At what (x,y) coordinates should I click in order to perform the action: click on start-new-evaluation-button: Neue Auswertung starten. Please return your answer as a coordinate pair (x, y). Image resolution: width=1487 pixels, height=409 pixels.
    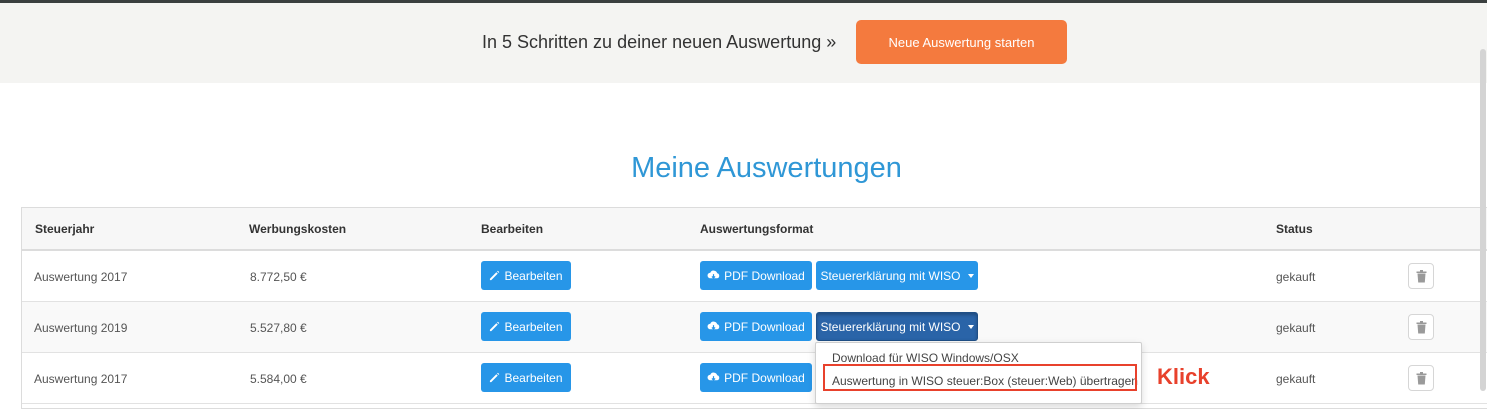
    Looking at the image, I should click on (961, 42).